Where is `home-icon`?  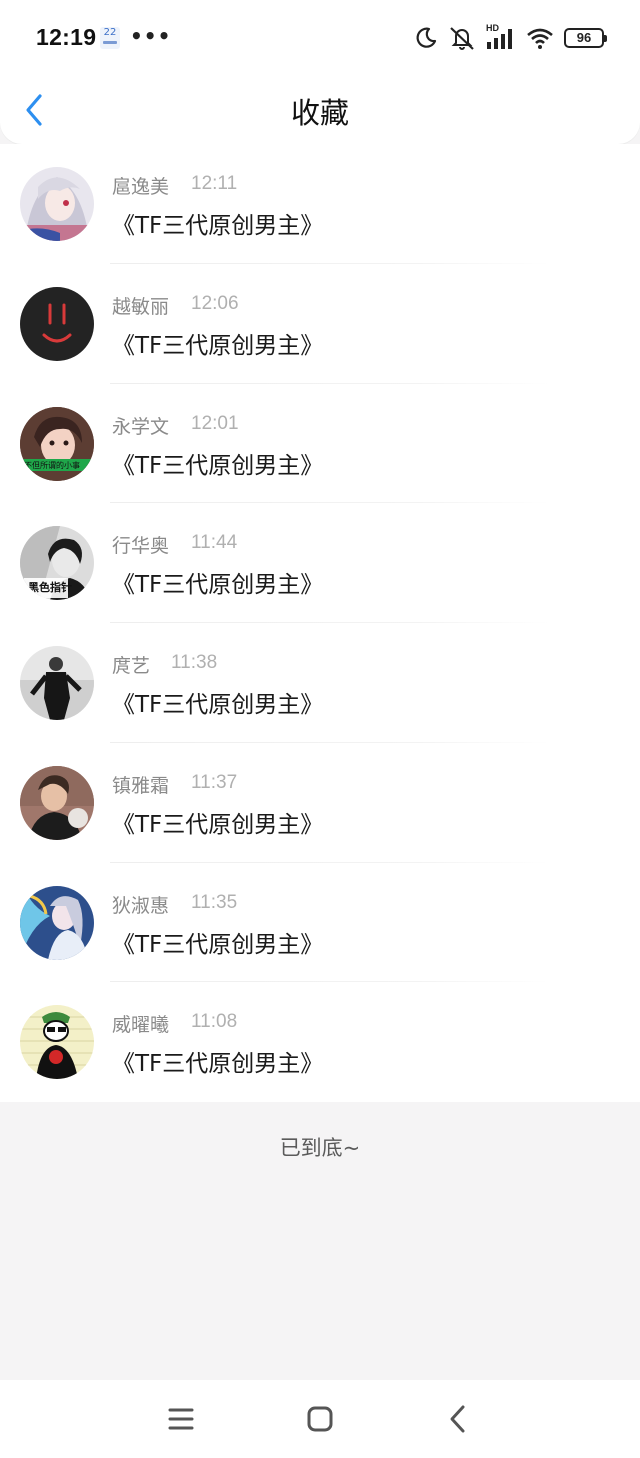
home-icon is located at coordinates (320, 1419).